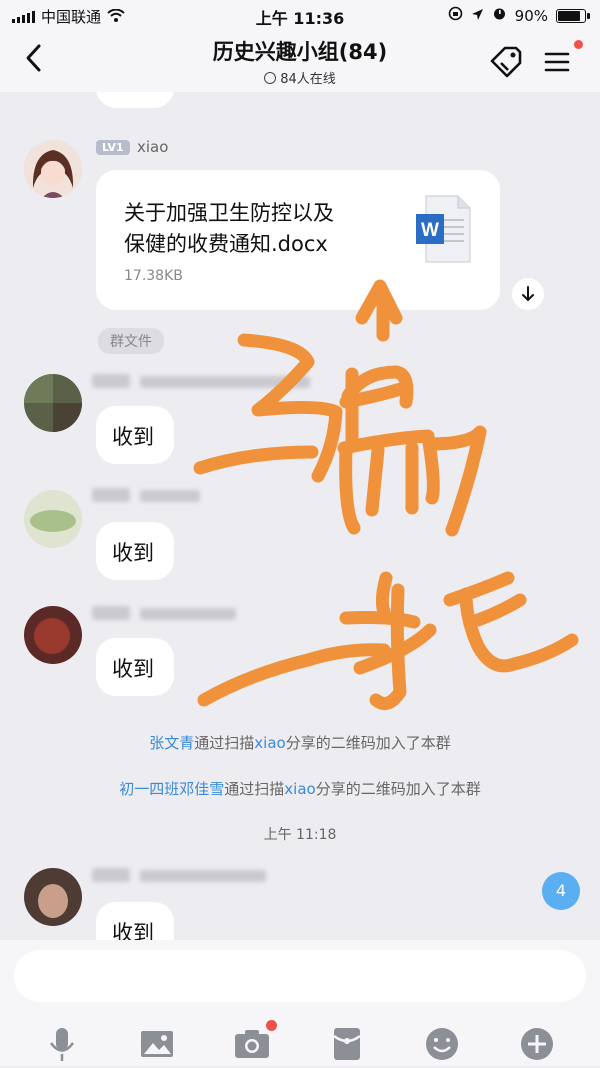 This screenshot has width=600, height=1068. I want to click on voice-button, so click(62, 1044).